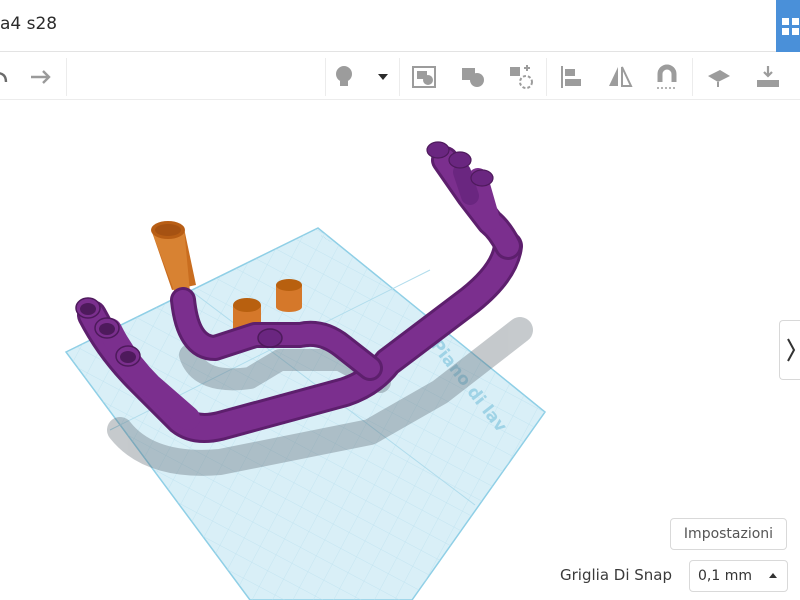 The image size is (800, 600). What do you see at coordinates (8, 77) in the screenshot?
I see `undo-icon` at bounding box center [8, 77].